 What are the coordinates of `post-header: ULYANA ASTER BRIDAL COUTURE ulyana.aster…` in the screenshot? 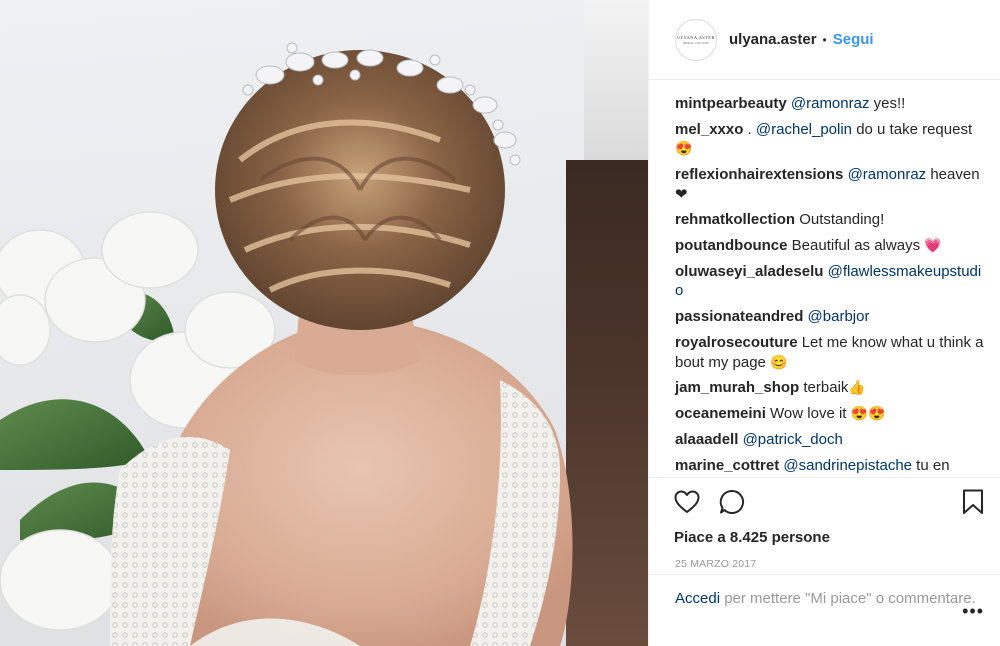 It's located at (824, 40).